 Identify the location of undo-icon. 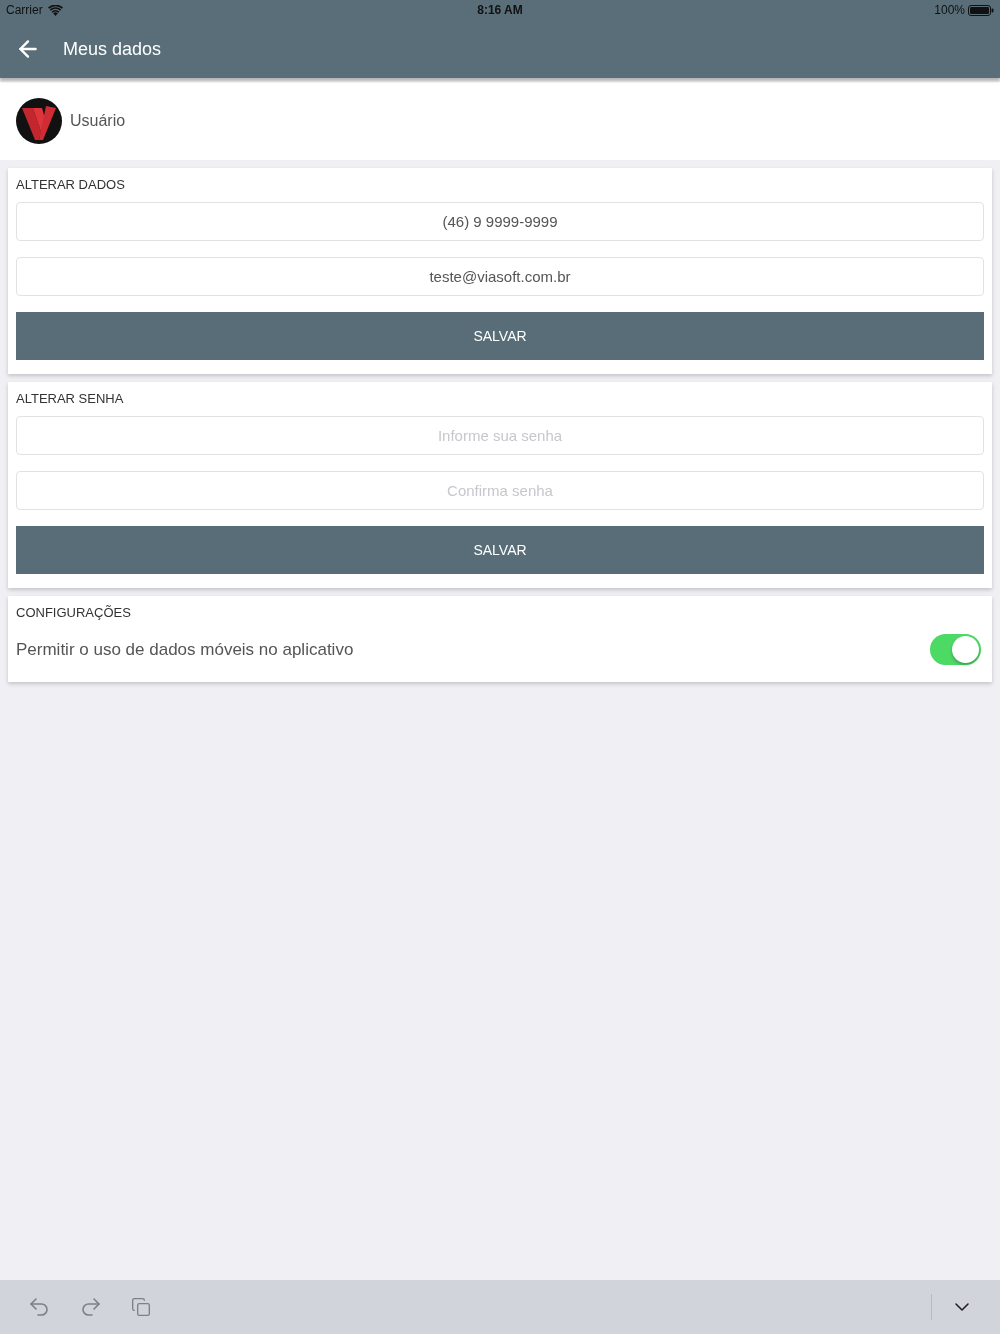
(39, 1307).